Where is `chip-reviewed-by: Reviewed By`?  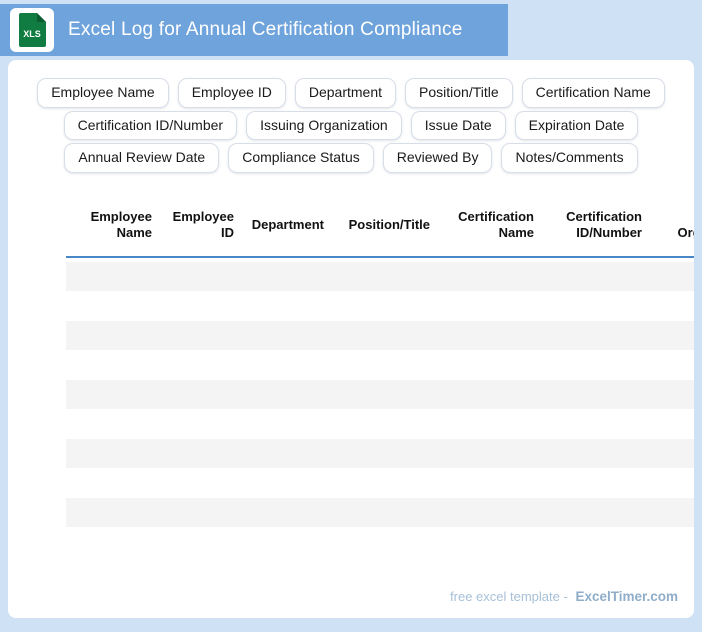
chip-reviewed-by: Reviewed By is located at coordinates (437, 158).